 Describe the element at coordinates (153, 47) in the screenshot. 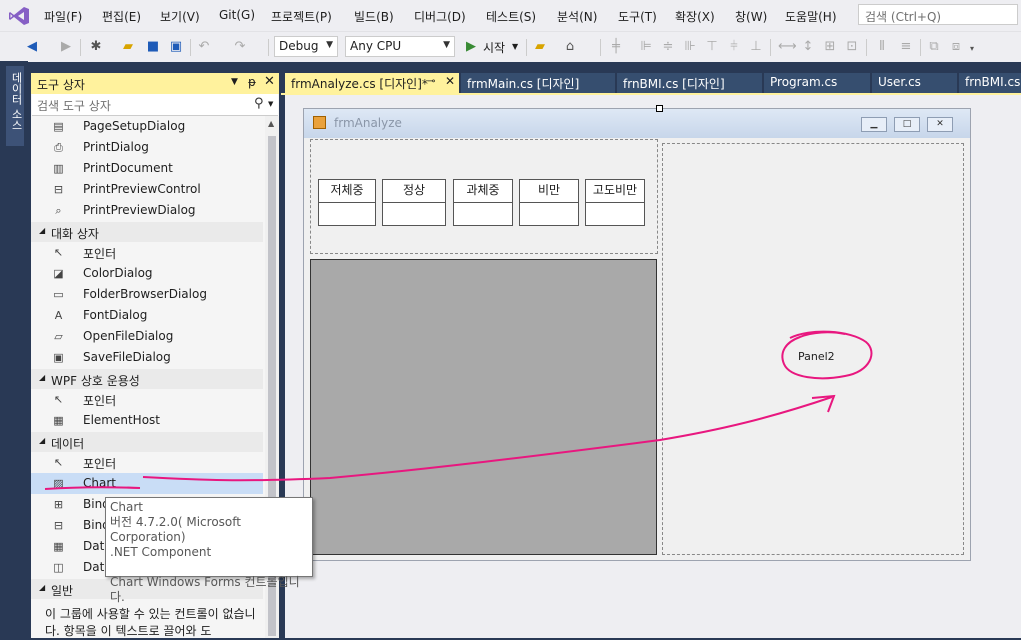

I see `save-icon: ■` at that location.